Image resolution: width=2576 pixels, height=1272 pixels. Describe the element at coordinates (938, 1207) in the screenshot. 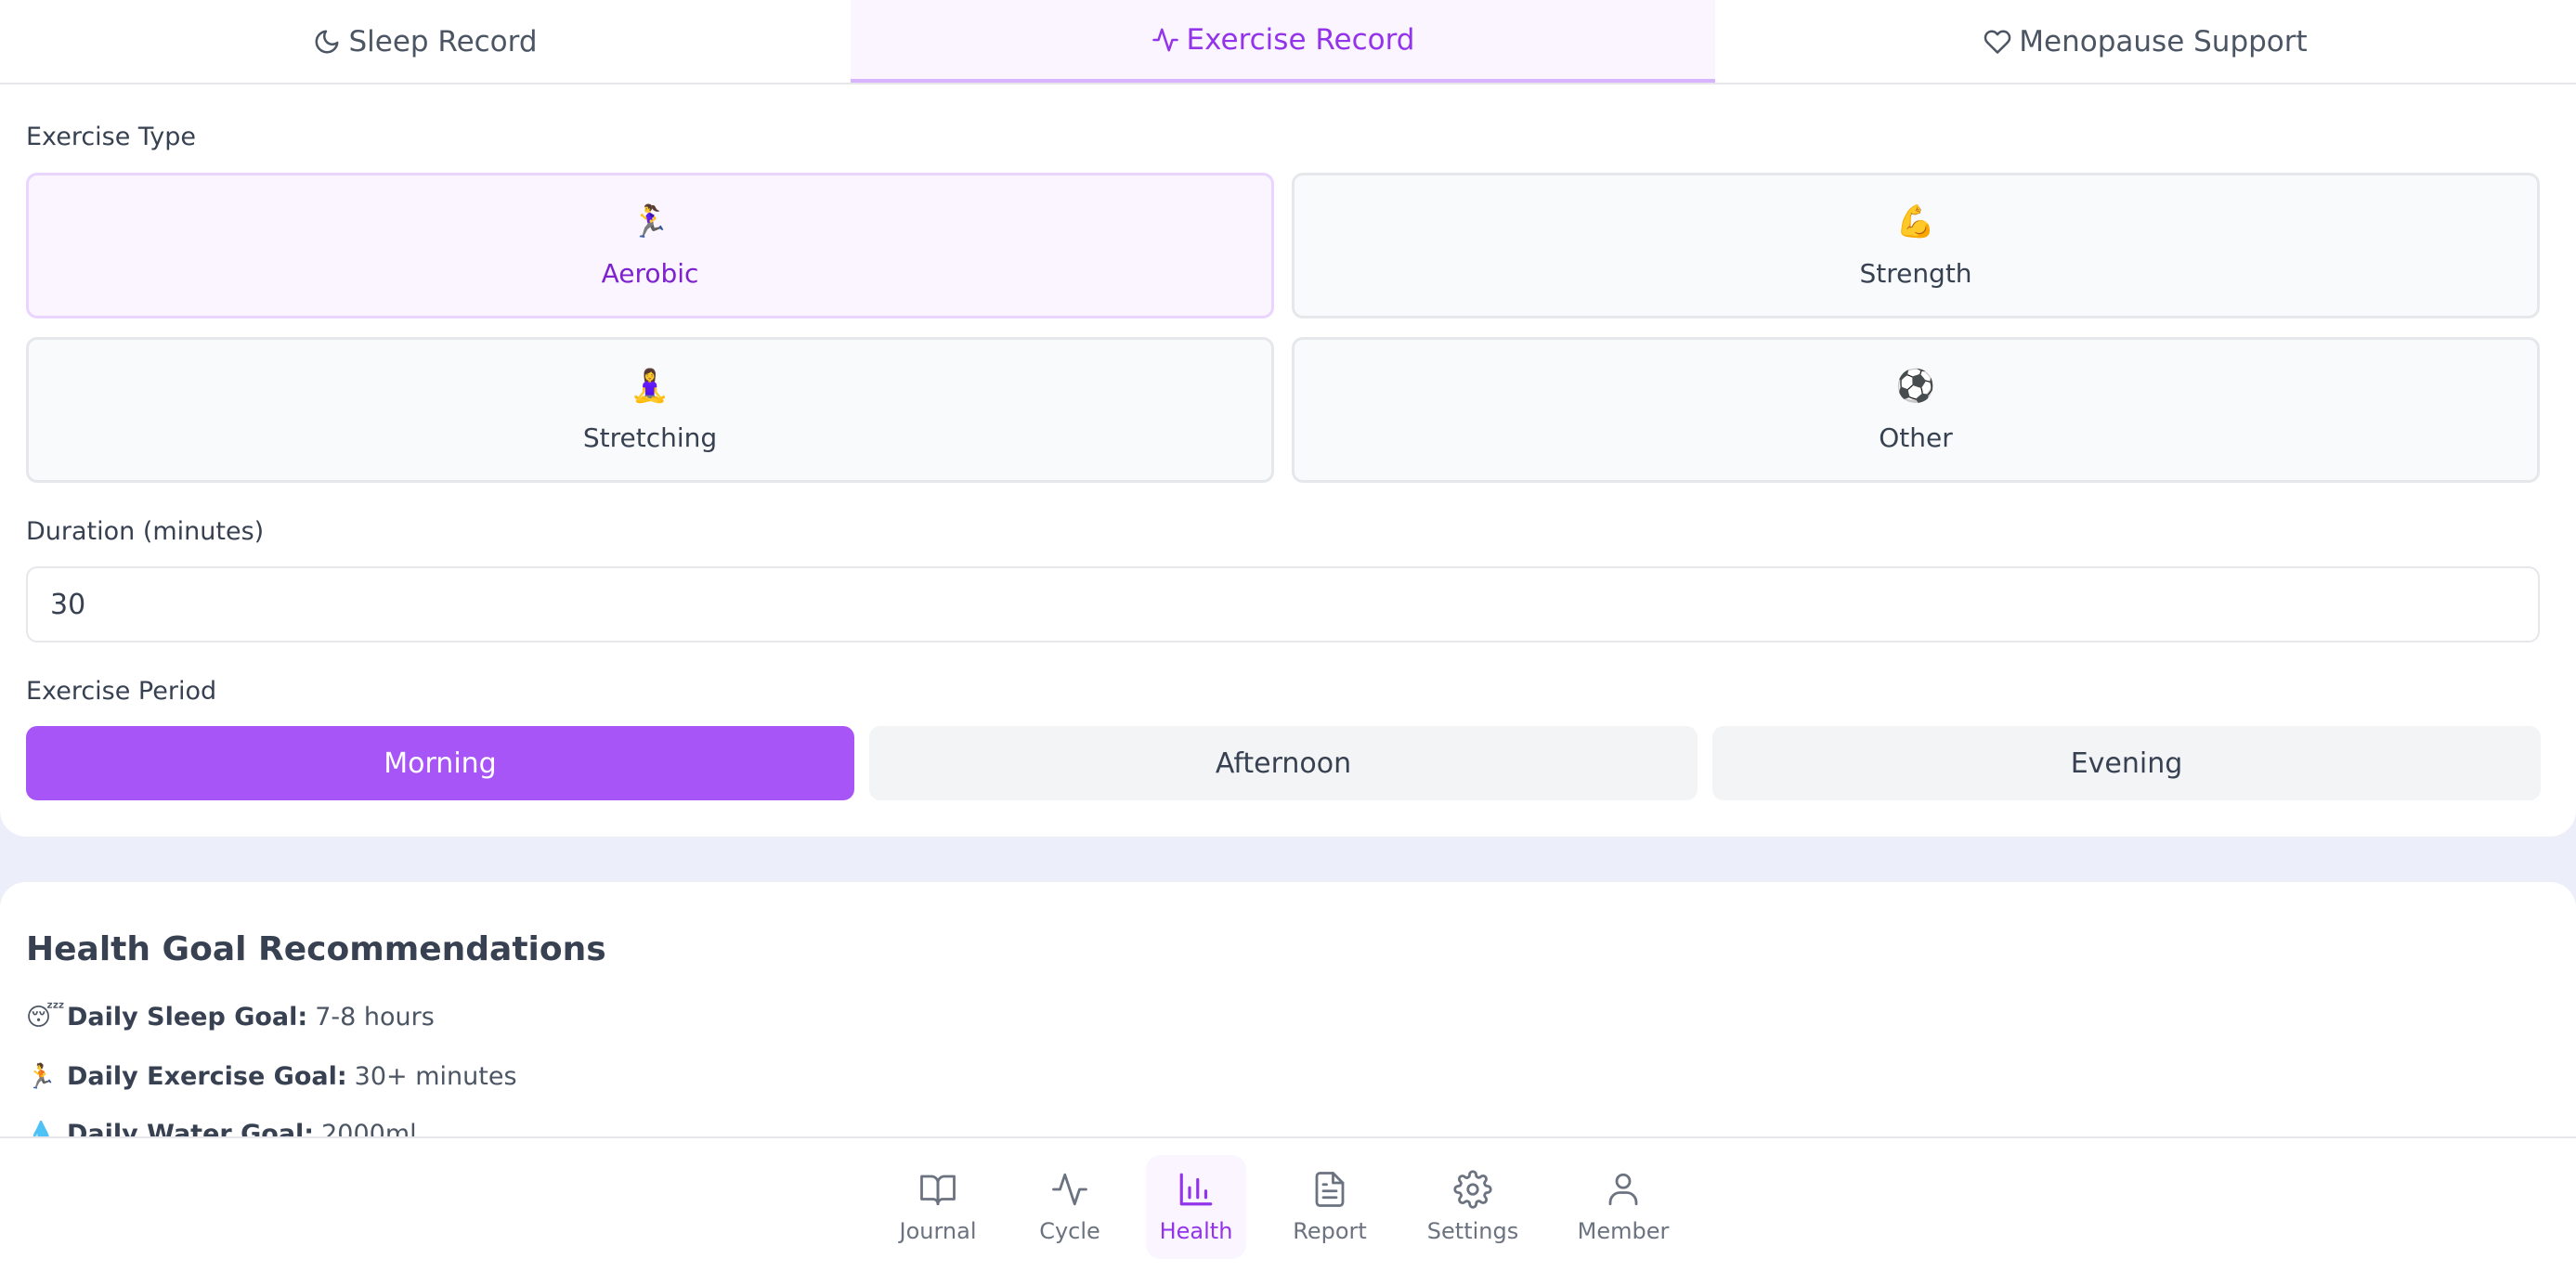

I see `nav-journal: Journal` at that location.